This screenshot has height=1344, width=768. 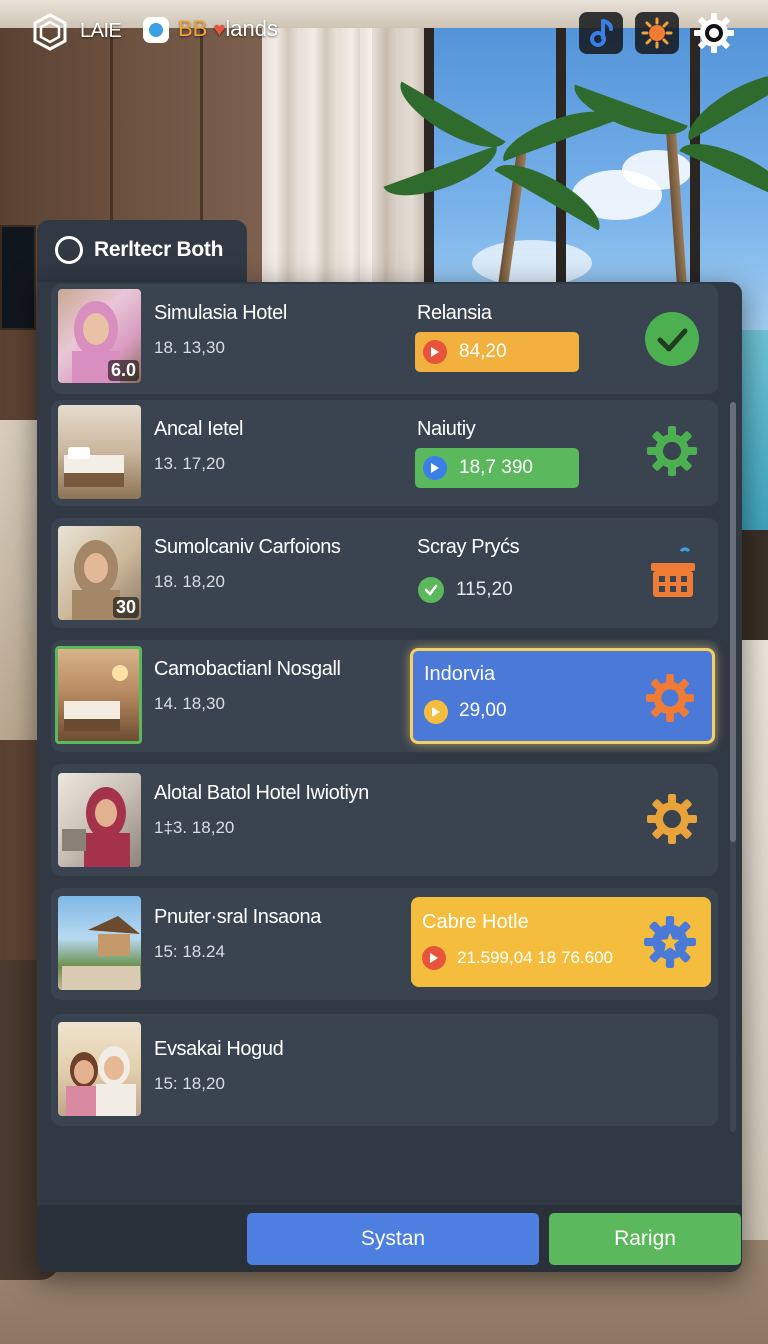 What do you see at coordinates (431, 590) in the screenshot?
I see `check-icon` at bounding box center [431, 590].